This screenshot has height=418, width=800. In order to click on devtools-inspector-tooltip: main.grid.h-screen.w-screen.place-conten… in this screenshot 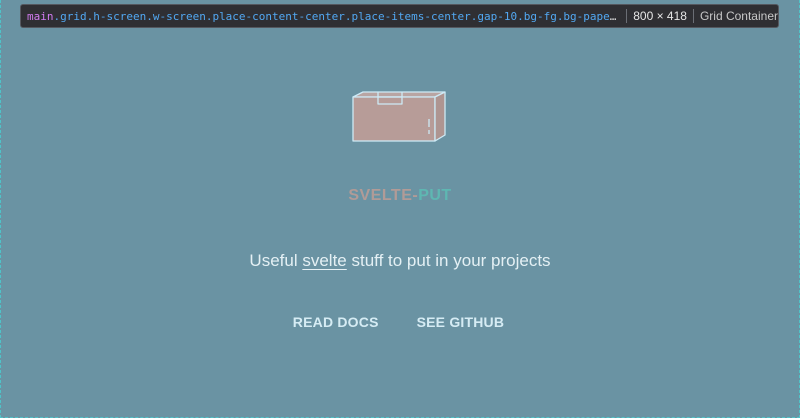, I will do `click(399, 16)`.